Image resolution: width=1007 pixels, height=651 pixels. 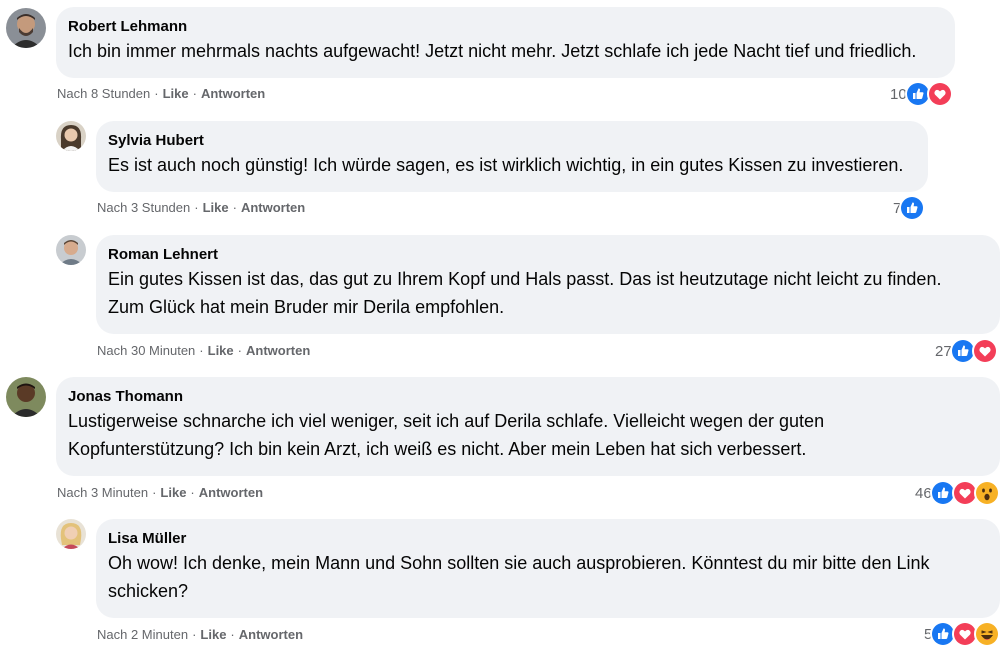 I want to click on comment-author: Roman Lehnert, so click(x=548, y=255).